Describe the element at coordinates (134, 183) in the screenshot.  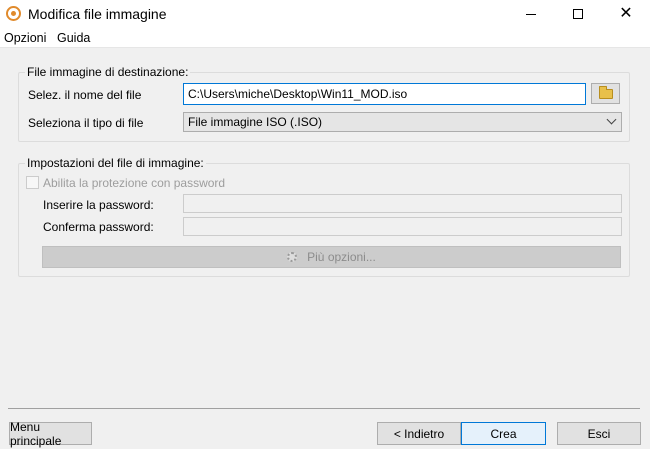
I see `password-checkbox-label: Abilita la protezione con password` at that location.